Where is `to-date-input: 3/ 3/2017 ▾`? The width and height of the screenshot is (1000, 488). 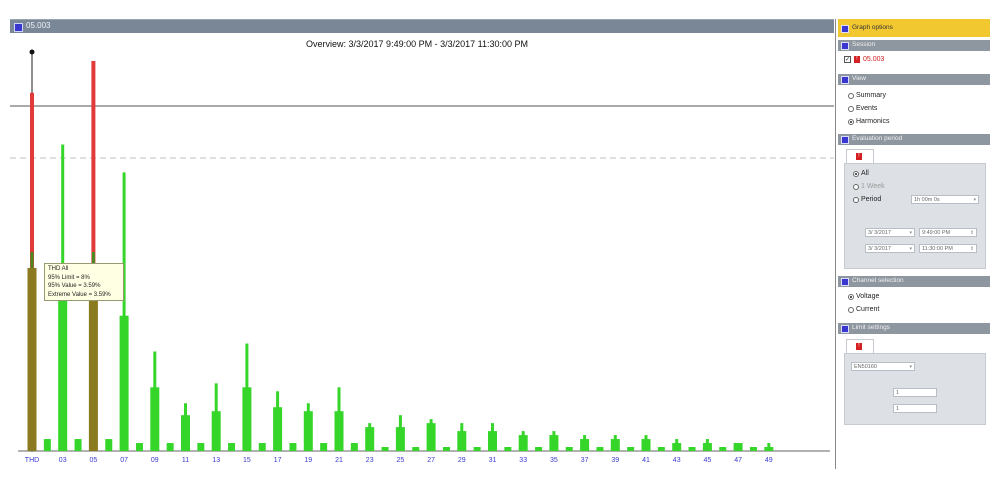
to-date-input: 3/ 3/2017 ▾ is located at coordinates (890, 248).